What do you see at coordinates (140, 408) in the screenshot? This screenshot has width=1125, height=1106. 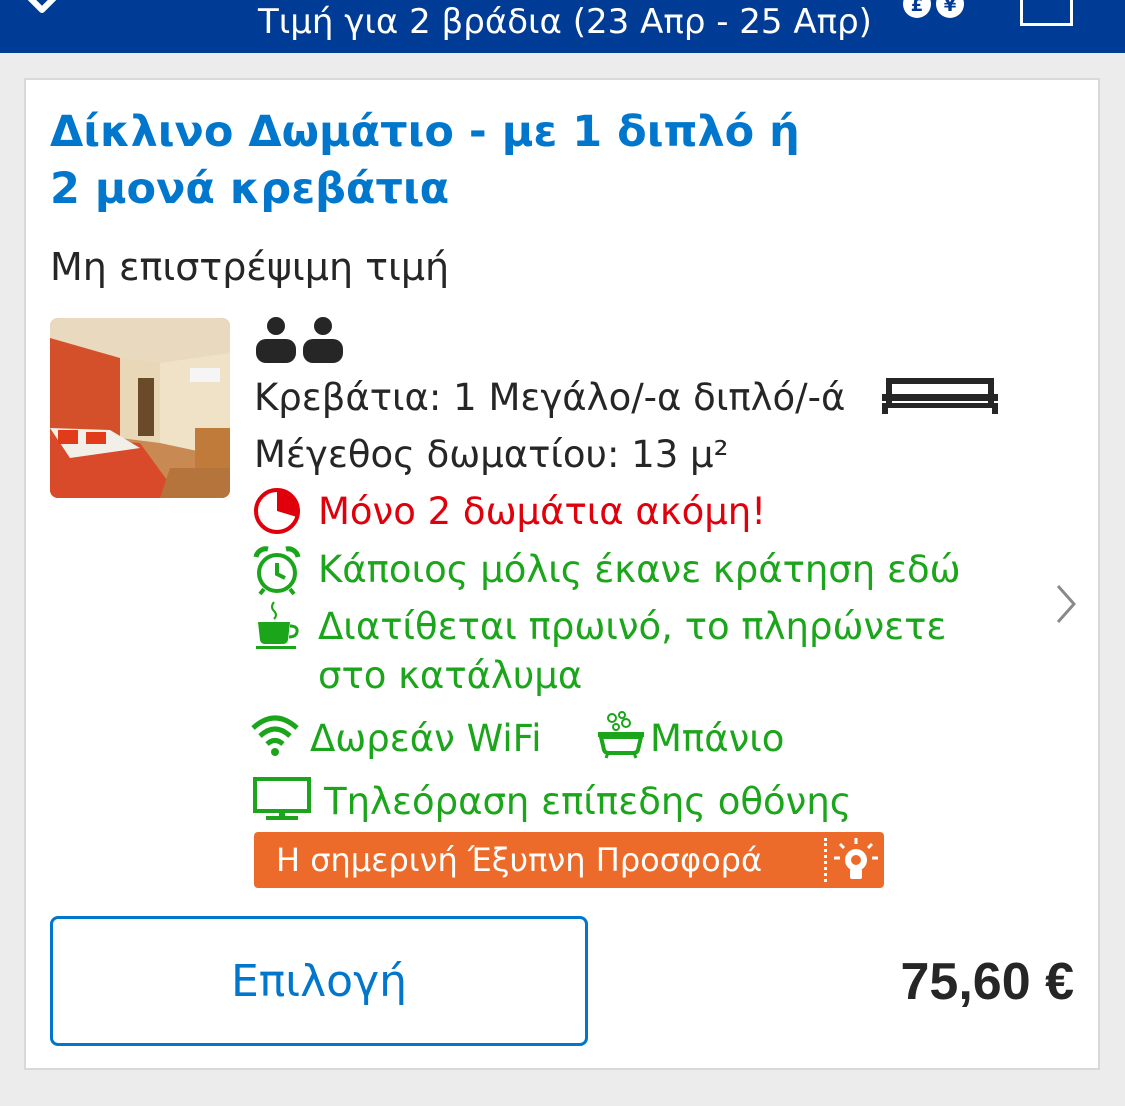 I see `room-photo` at bounding box center [140, 408].